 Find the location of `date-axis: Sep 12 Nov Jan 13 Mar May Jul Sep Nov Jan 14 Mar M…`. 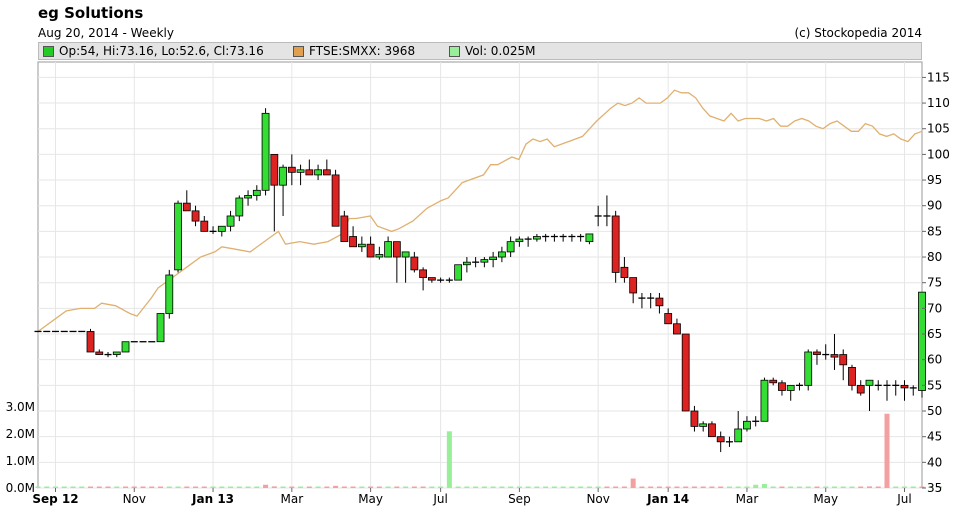

date-axis: Sep 12 Nov Jan 13 Mar May Jul Sep Nov Jan 14 Mar M… is located at coordinates (472, 497).